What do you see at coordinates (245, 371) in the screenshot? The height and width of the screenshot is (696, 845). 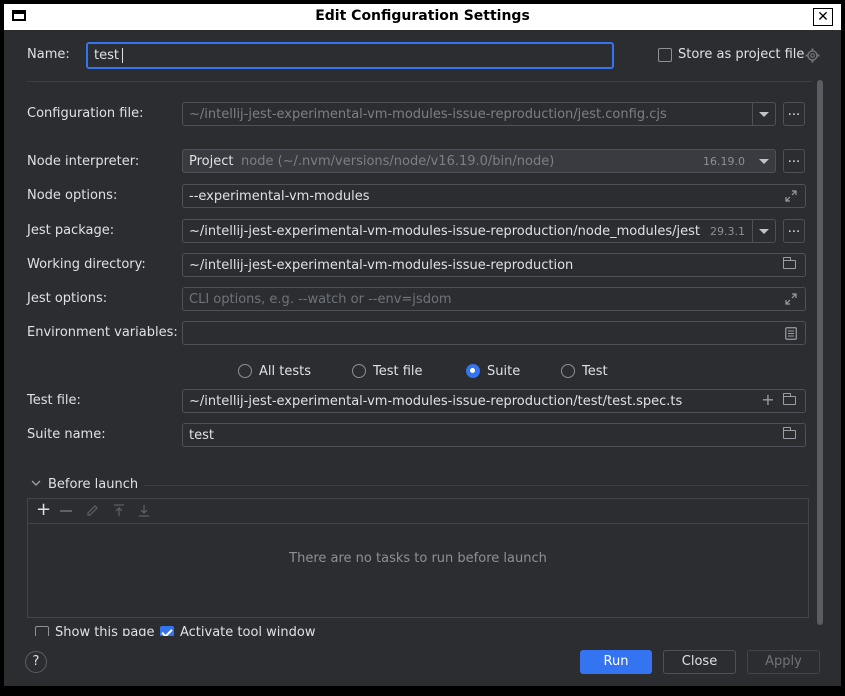 I see `radio-all-tests` at bounding box center [245, 371].